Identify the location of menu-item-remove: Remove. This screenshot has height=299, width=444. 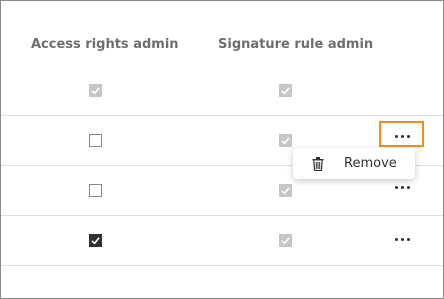
(354, 163).